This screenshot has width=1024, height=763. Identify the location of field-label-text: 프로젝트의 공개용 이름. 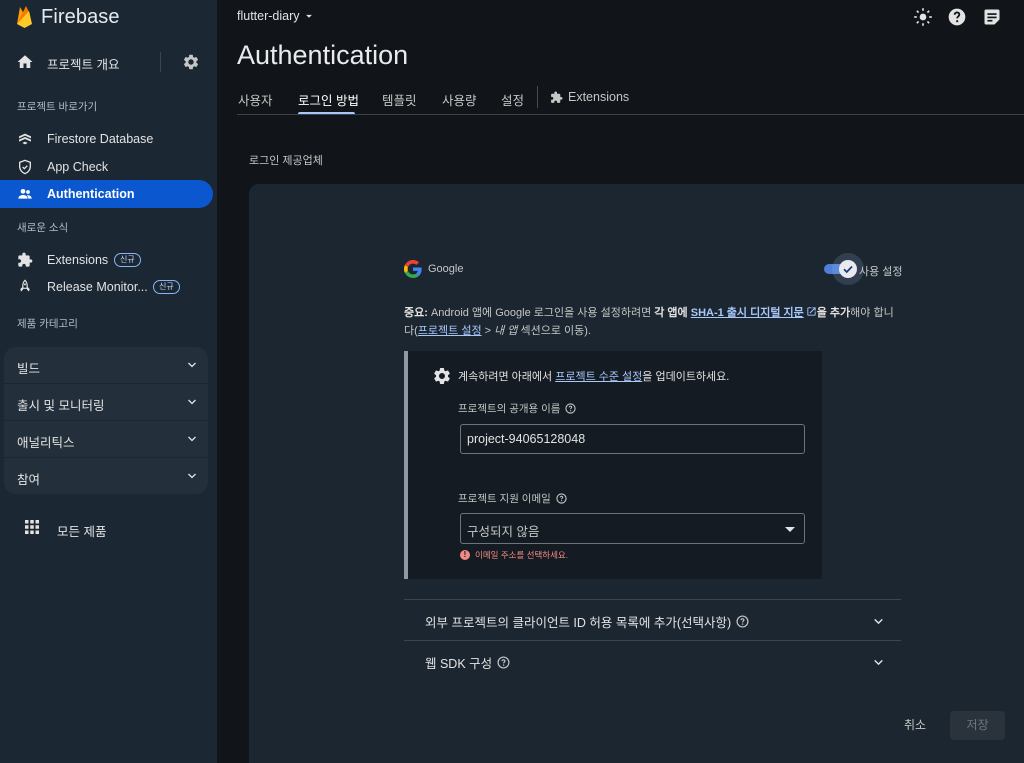
(509, 409).